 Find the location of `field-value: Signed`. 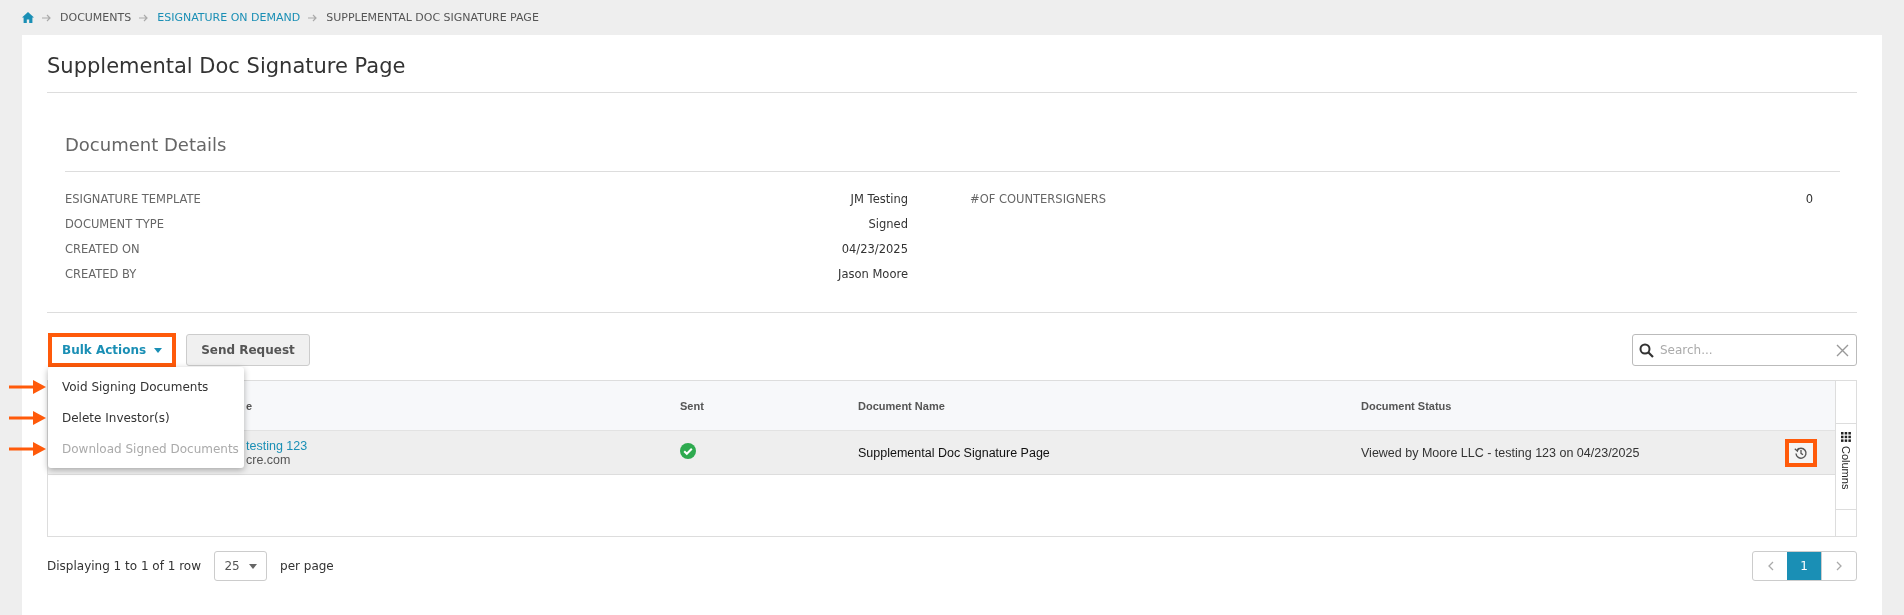

field-value: Signed is located at coordinates (888, 223).